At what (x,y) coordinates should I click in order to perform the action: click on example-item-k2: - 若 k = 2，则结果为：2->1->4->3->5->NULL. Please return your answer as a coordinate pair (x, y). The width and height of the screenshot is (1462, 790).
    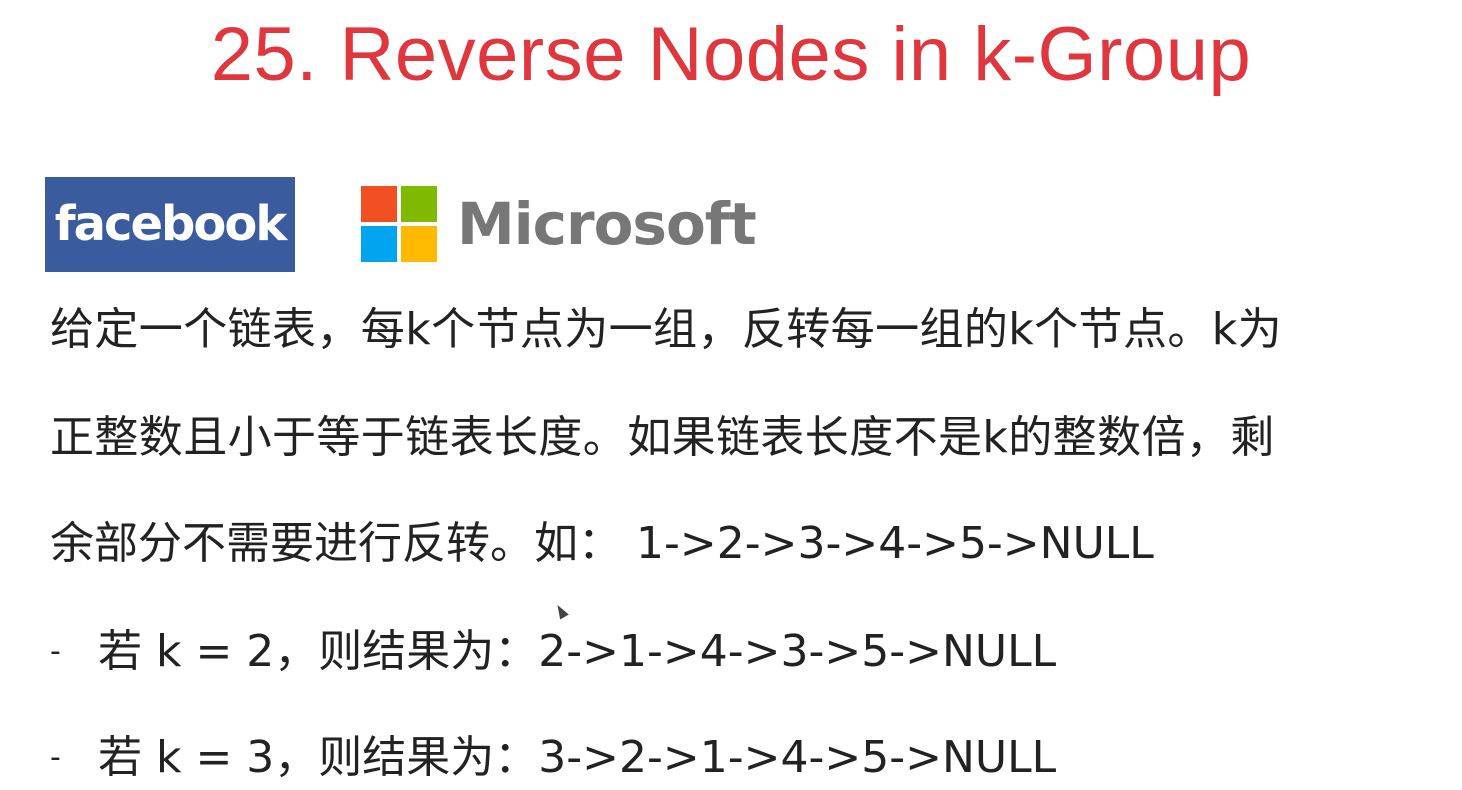
    Looking at the image, I should click on (553, 652).